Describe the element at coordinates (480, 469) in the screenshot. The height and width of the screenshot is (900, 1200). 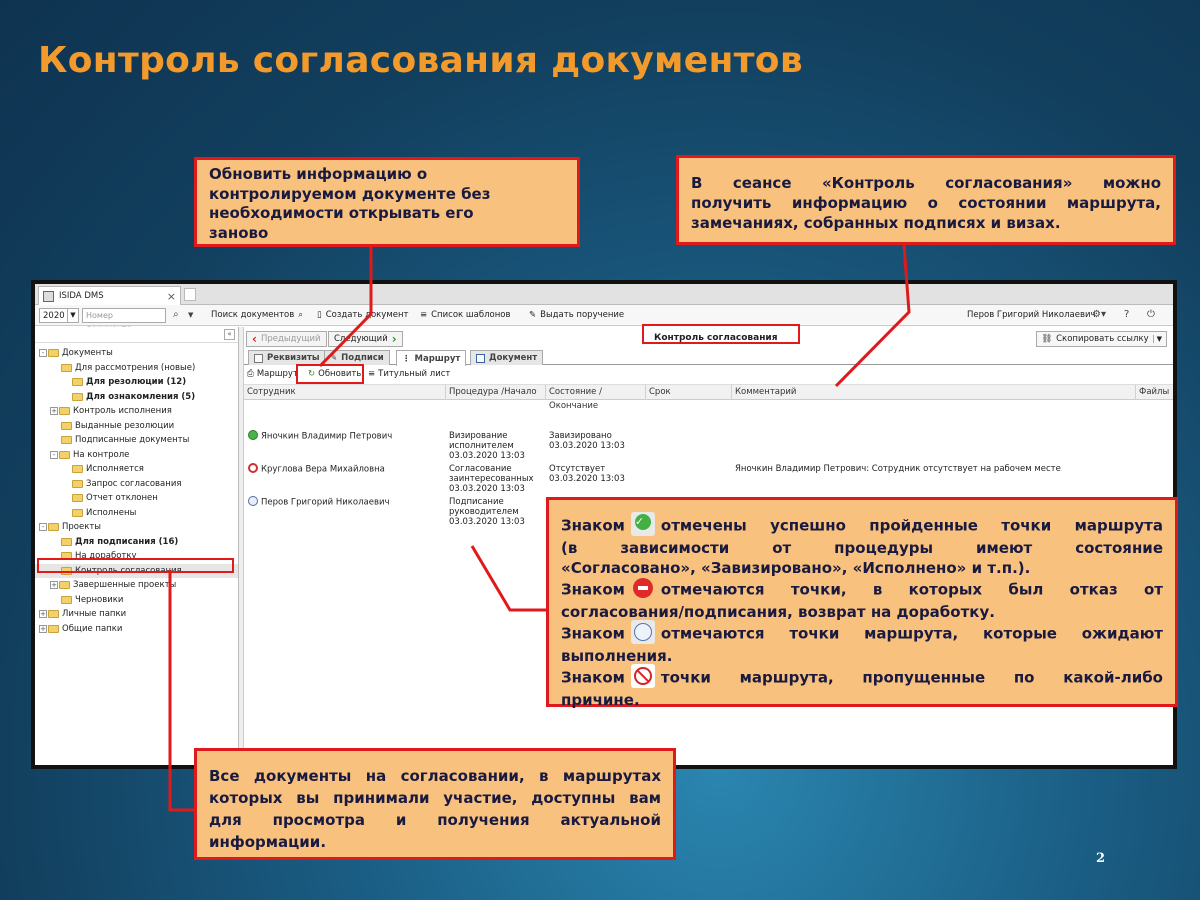
I see `procedure-cell-line: Согласование` at that location.